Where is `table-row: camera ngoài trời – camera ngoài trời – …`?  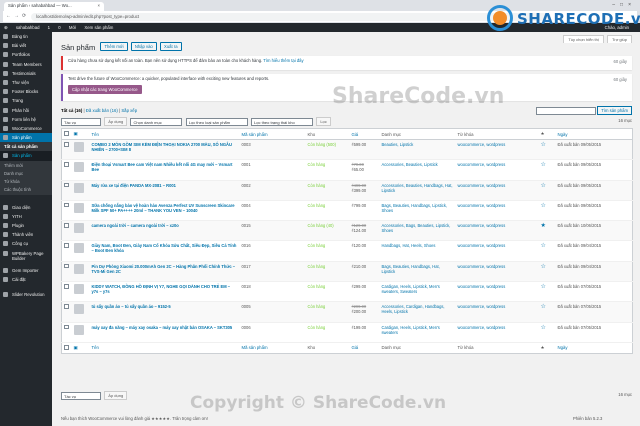
table-row: camera ngoài trời – camera ngoài trời – … is located at coordinates (347, 231).